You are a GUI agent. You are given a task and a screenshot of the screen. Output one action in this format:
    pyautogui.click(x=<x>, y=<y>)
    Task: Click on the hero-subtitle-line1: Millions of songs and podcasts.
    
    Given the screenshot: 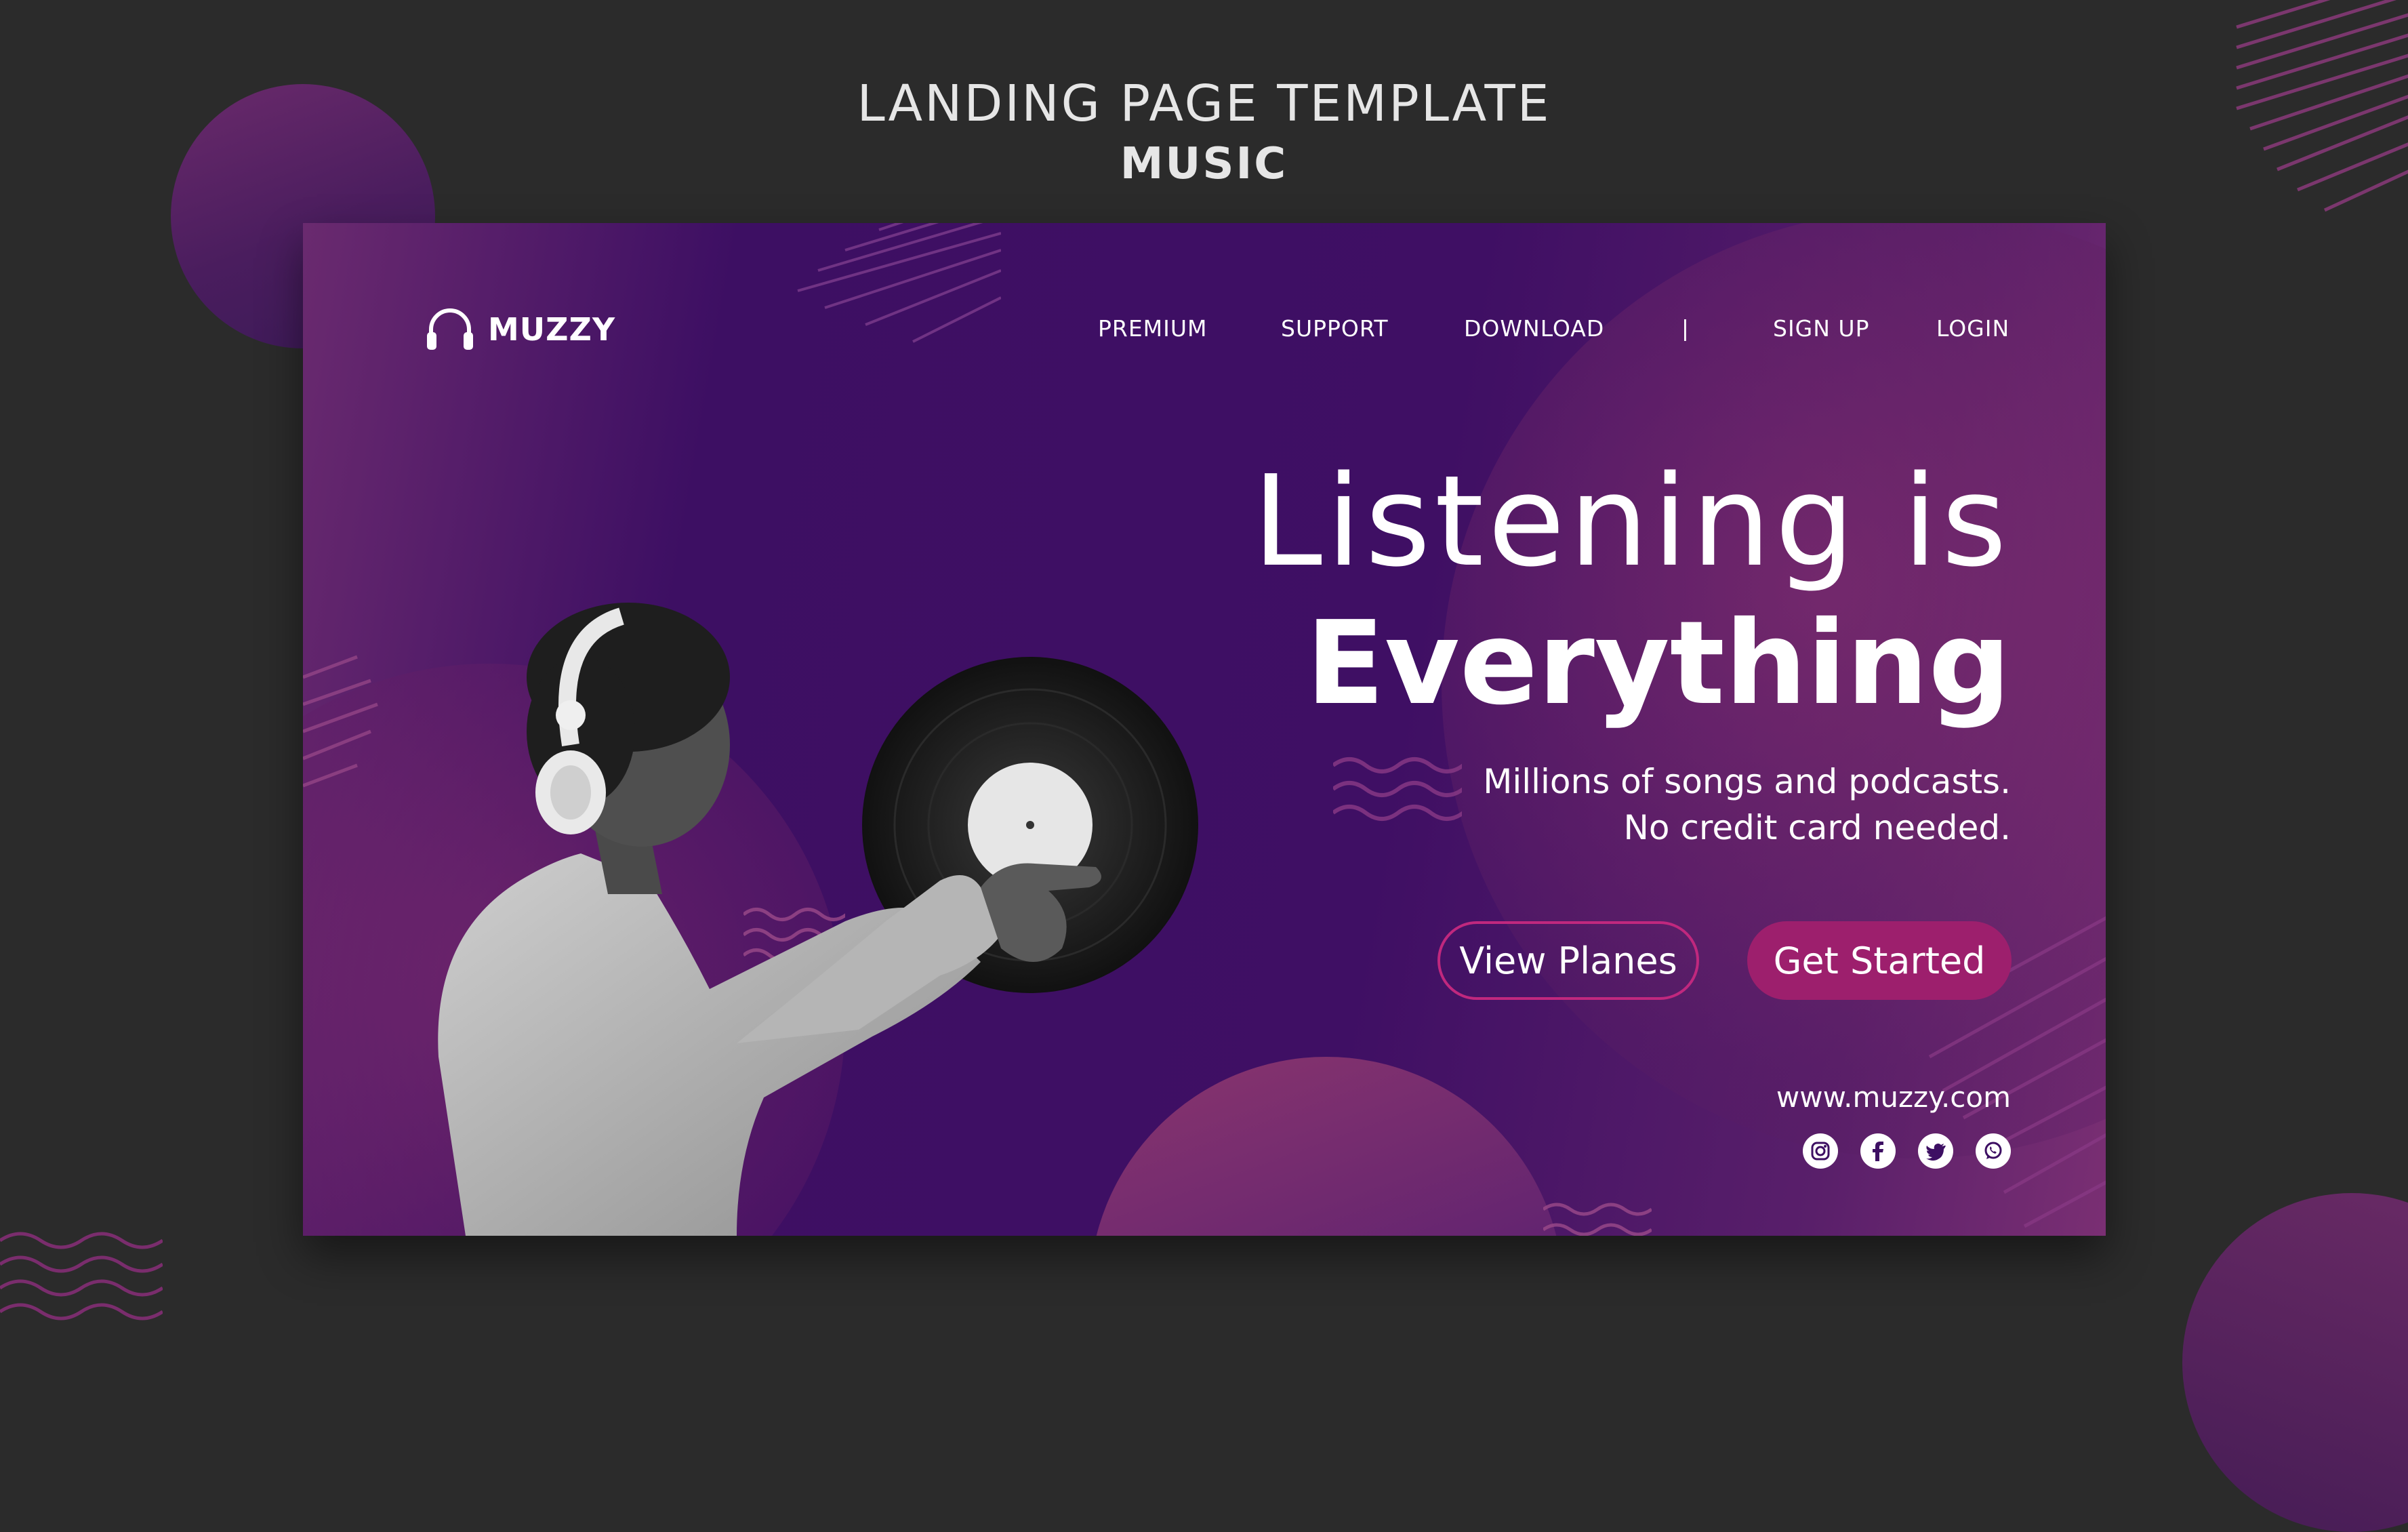 What is the action you would take?
    pyautogui.click(x=1747, y=781)
    